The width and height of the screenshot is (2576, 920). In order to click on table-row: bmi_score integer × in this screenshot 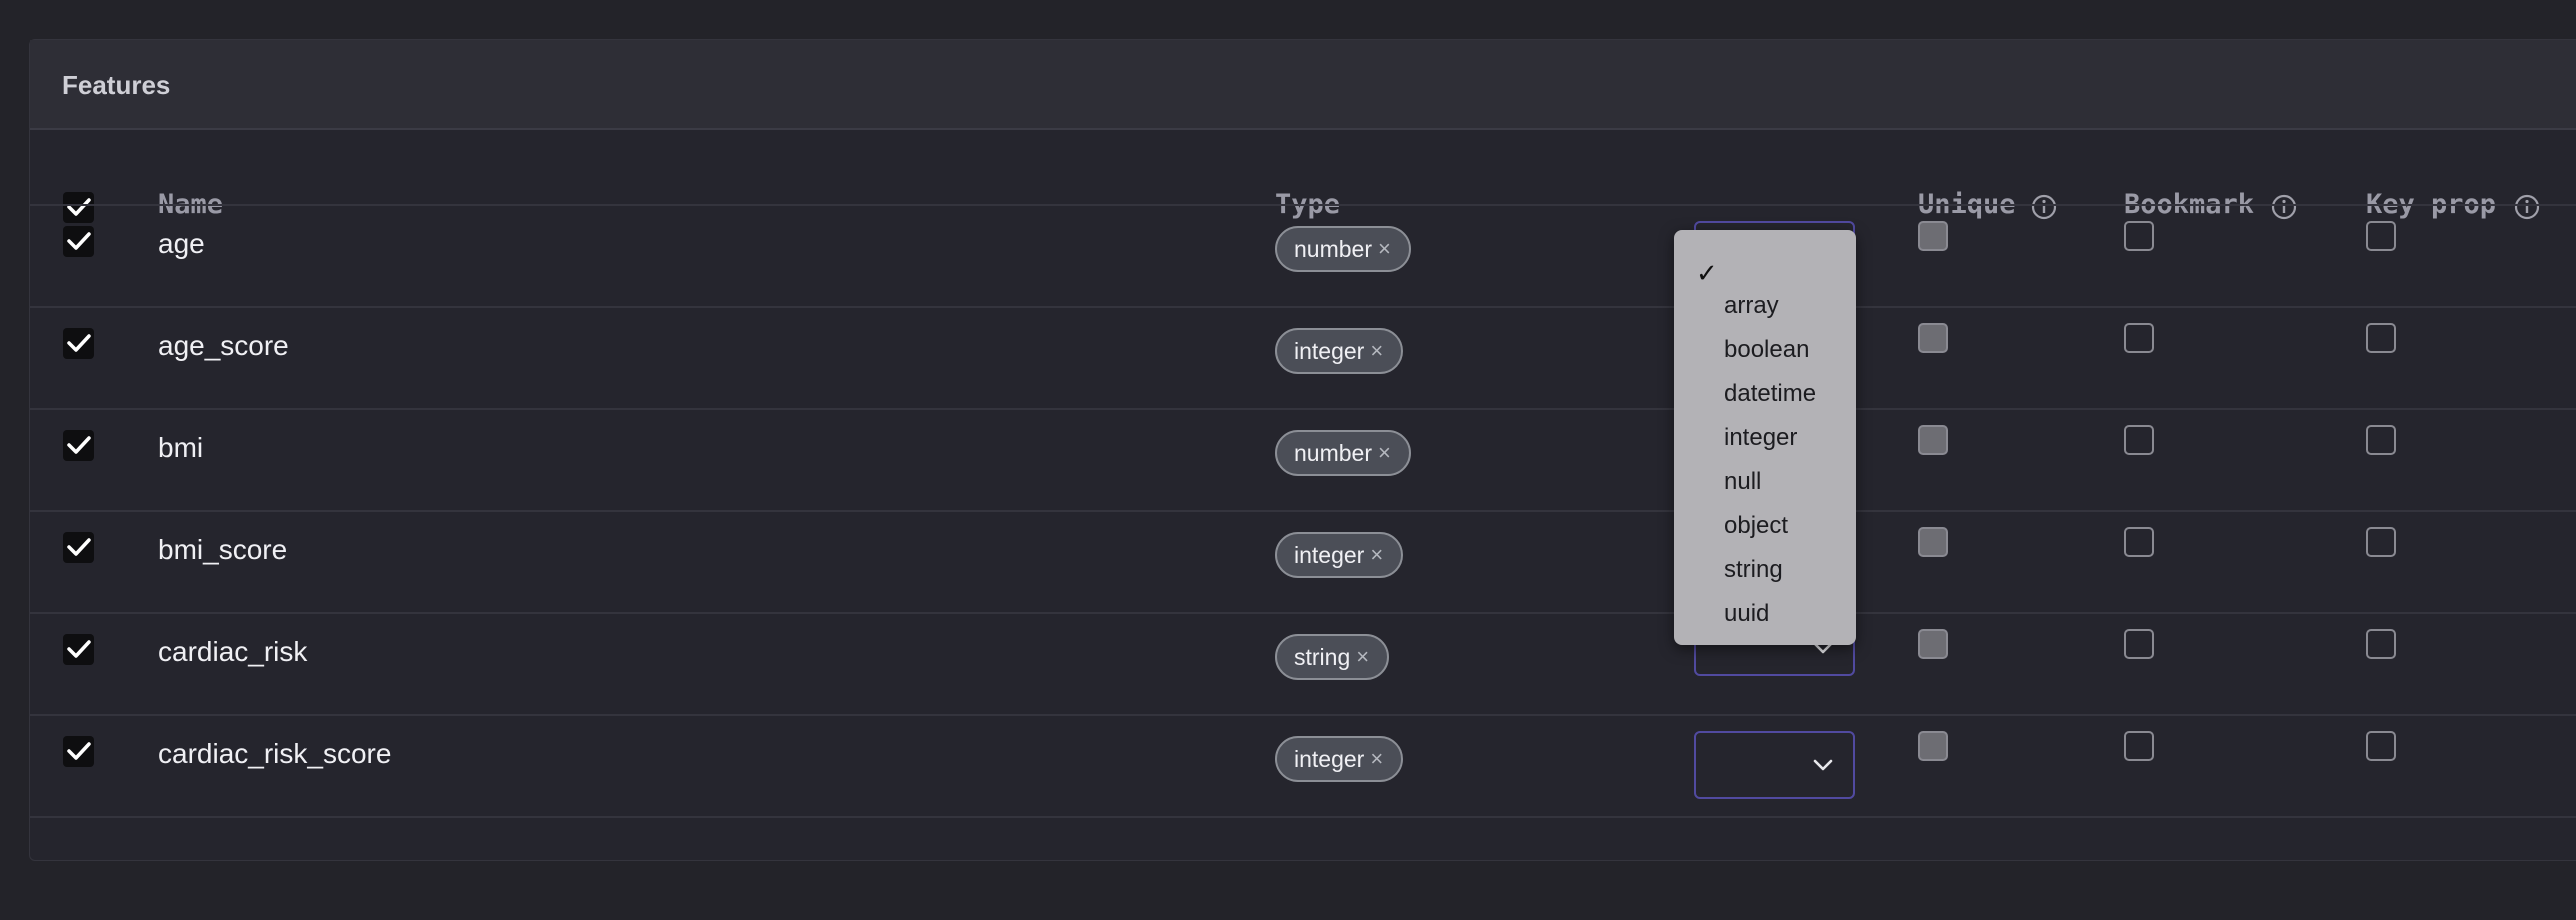, I will do `click(1303, 562)`.